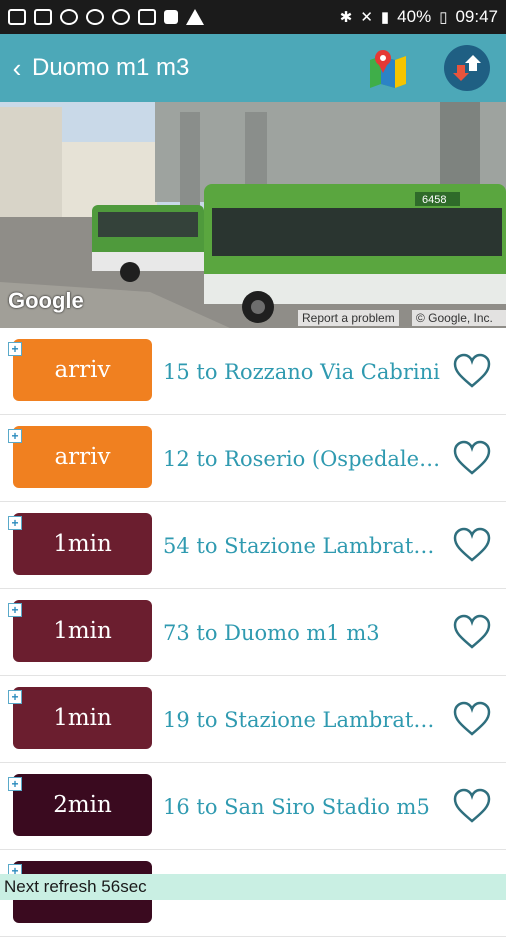  I want to click on signal-icon: ▮, so click(385, 17).